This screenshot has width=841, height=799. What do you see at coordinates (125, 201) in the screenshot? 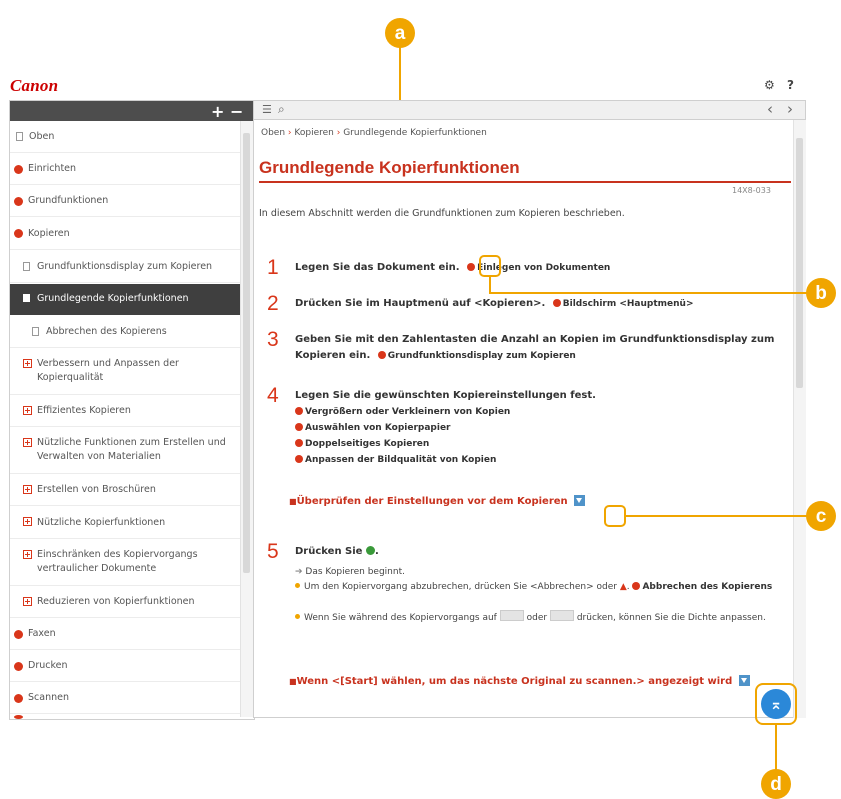
I see `sidebar-item-grundfunktionen: Grundfunktionen` at bounding box center [125, 201].